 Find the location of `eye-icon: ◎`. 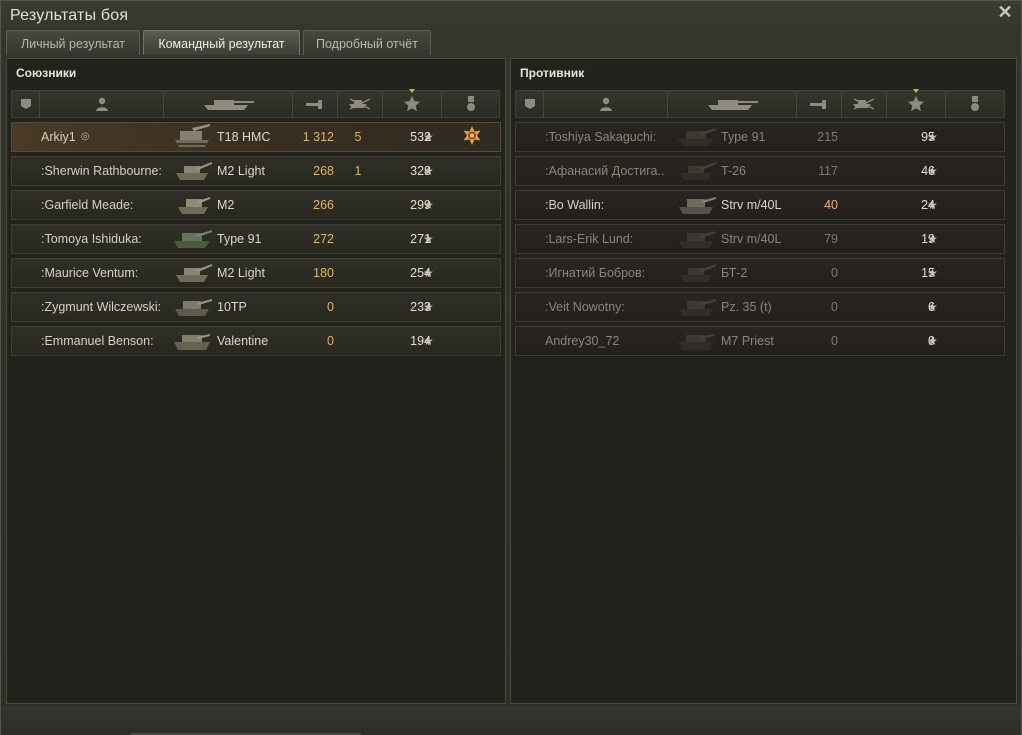

eye-icon: ◎ is located at coordinates (85, 136).